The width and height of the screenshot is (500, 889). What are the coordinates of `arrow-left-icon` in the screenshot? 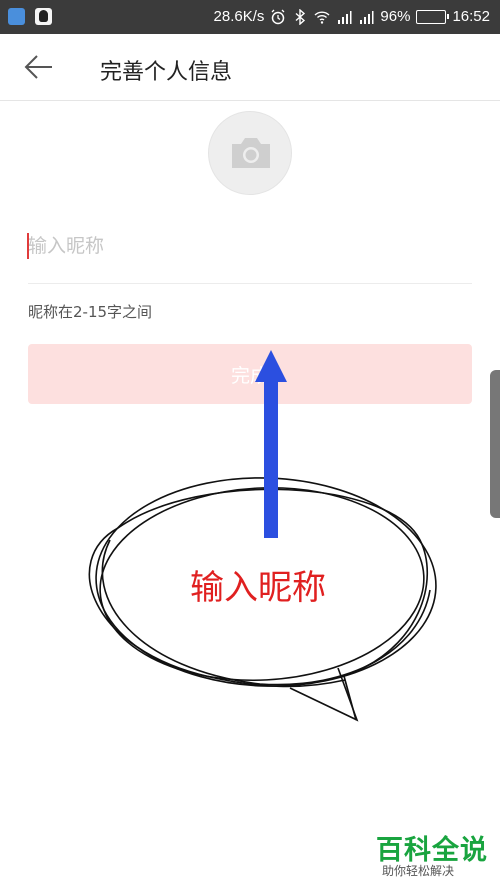 It's located at (38, 67).